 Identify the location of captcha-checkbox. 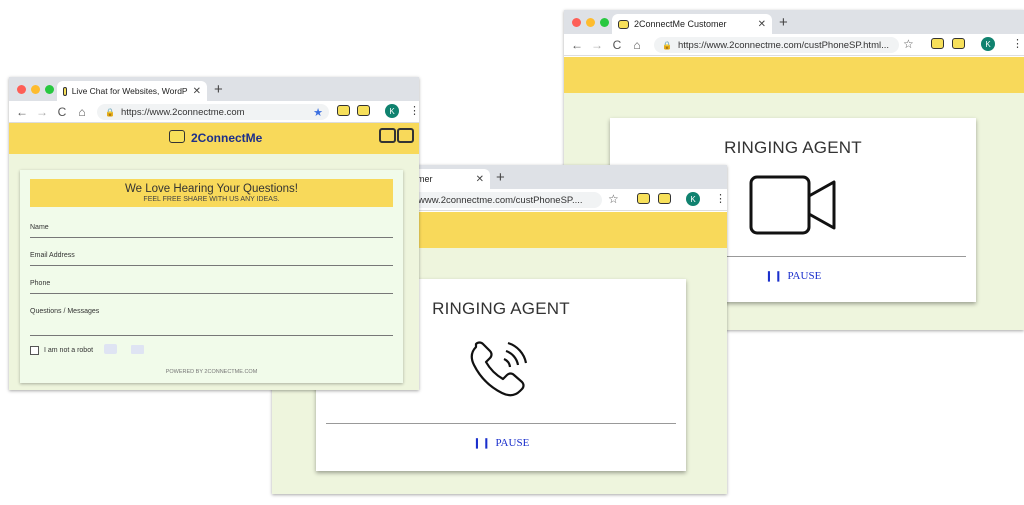
(34, 350).